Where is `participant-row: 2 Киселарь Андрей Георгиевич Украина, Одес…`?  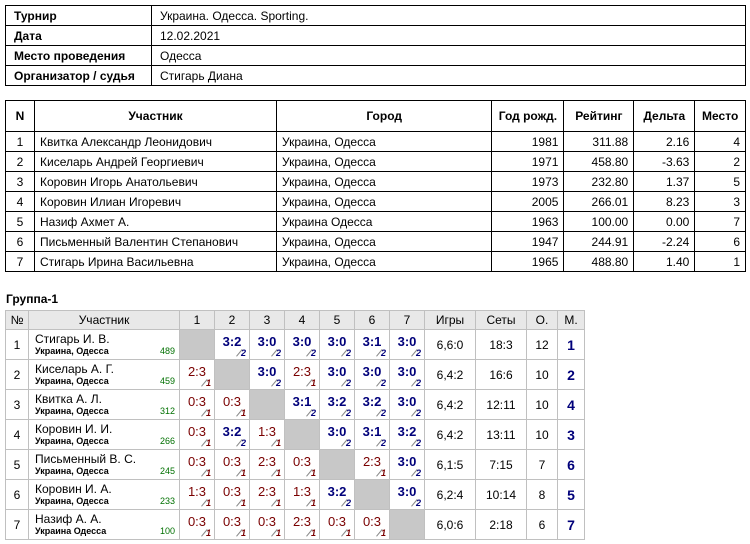 participant-row: 2 Киселарь Андрей Георгиевич Украина, Одес… is located at coordinates (375, 161).